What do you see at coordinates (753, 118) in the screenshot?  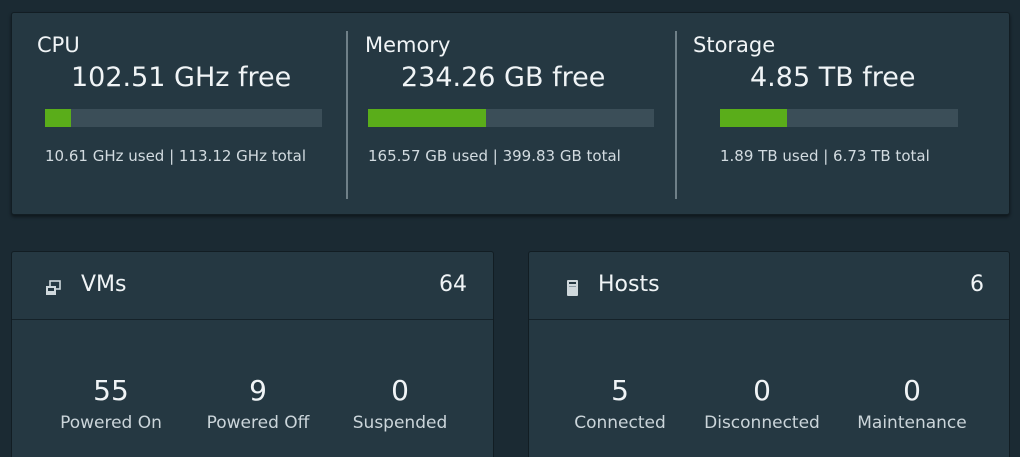 I see `storage-usage-fill` at bounding box center [753, 118].